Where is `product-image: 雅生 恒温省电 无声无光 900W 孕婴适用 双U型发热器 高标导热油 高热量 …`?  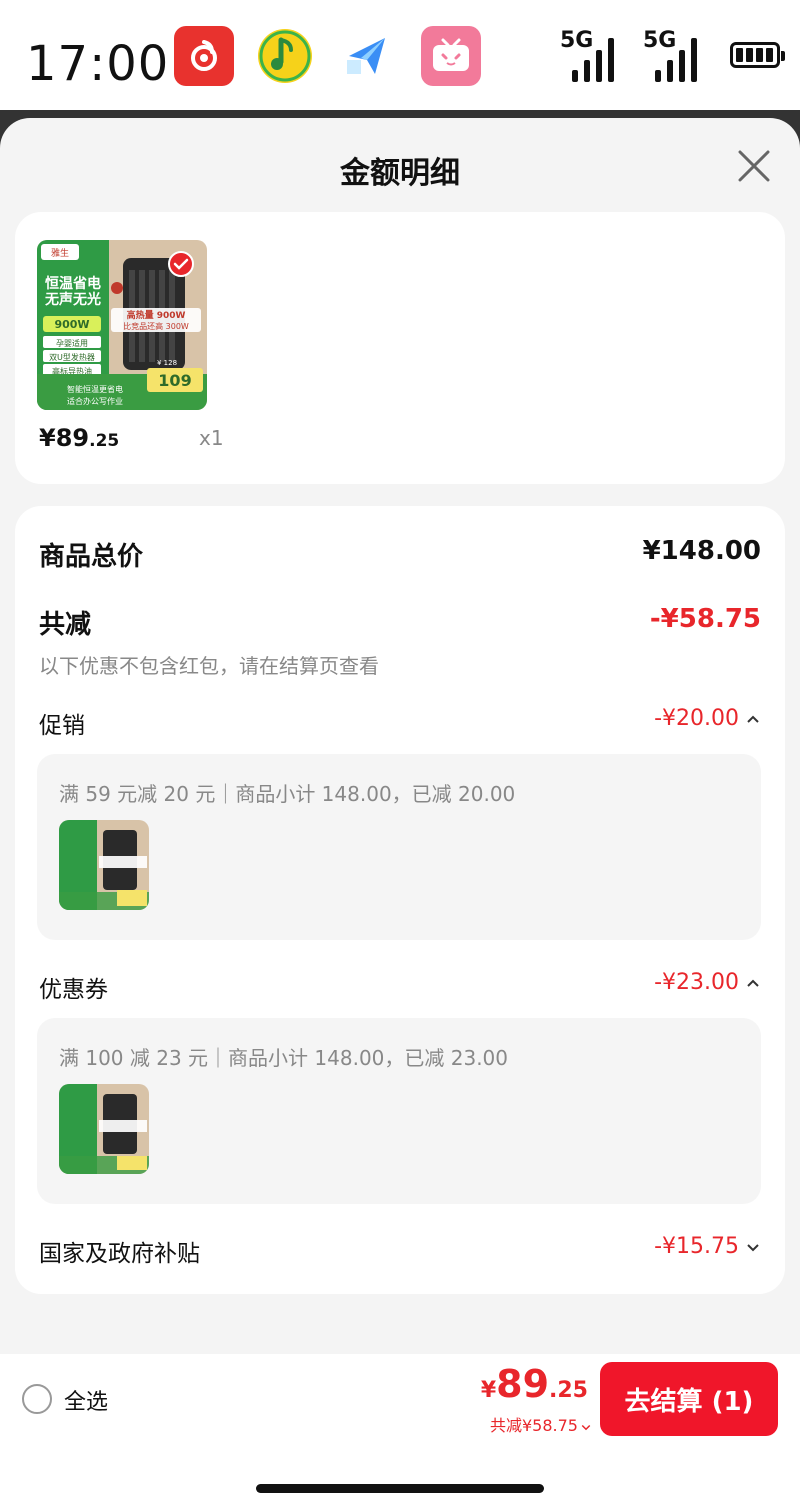
product-image: 雅生 恒温省电 无声无光 900W 孕婴适用 双U型发热器 高标导热油 高热量 … is located at coordinates (122, 325).